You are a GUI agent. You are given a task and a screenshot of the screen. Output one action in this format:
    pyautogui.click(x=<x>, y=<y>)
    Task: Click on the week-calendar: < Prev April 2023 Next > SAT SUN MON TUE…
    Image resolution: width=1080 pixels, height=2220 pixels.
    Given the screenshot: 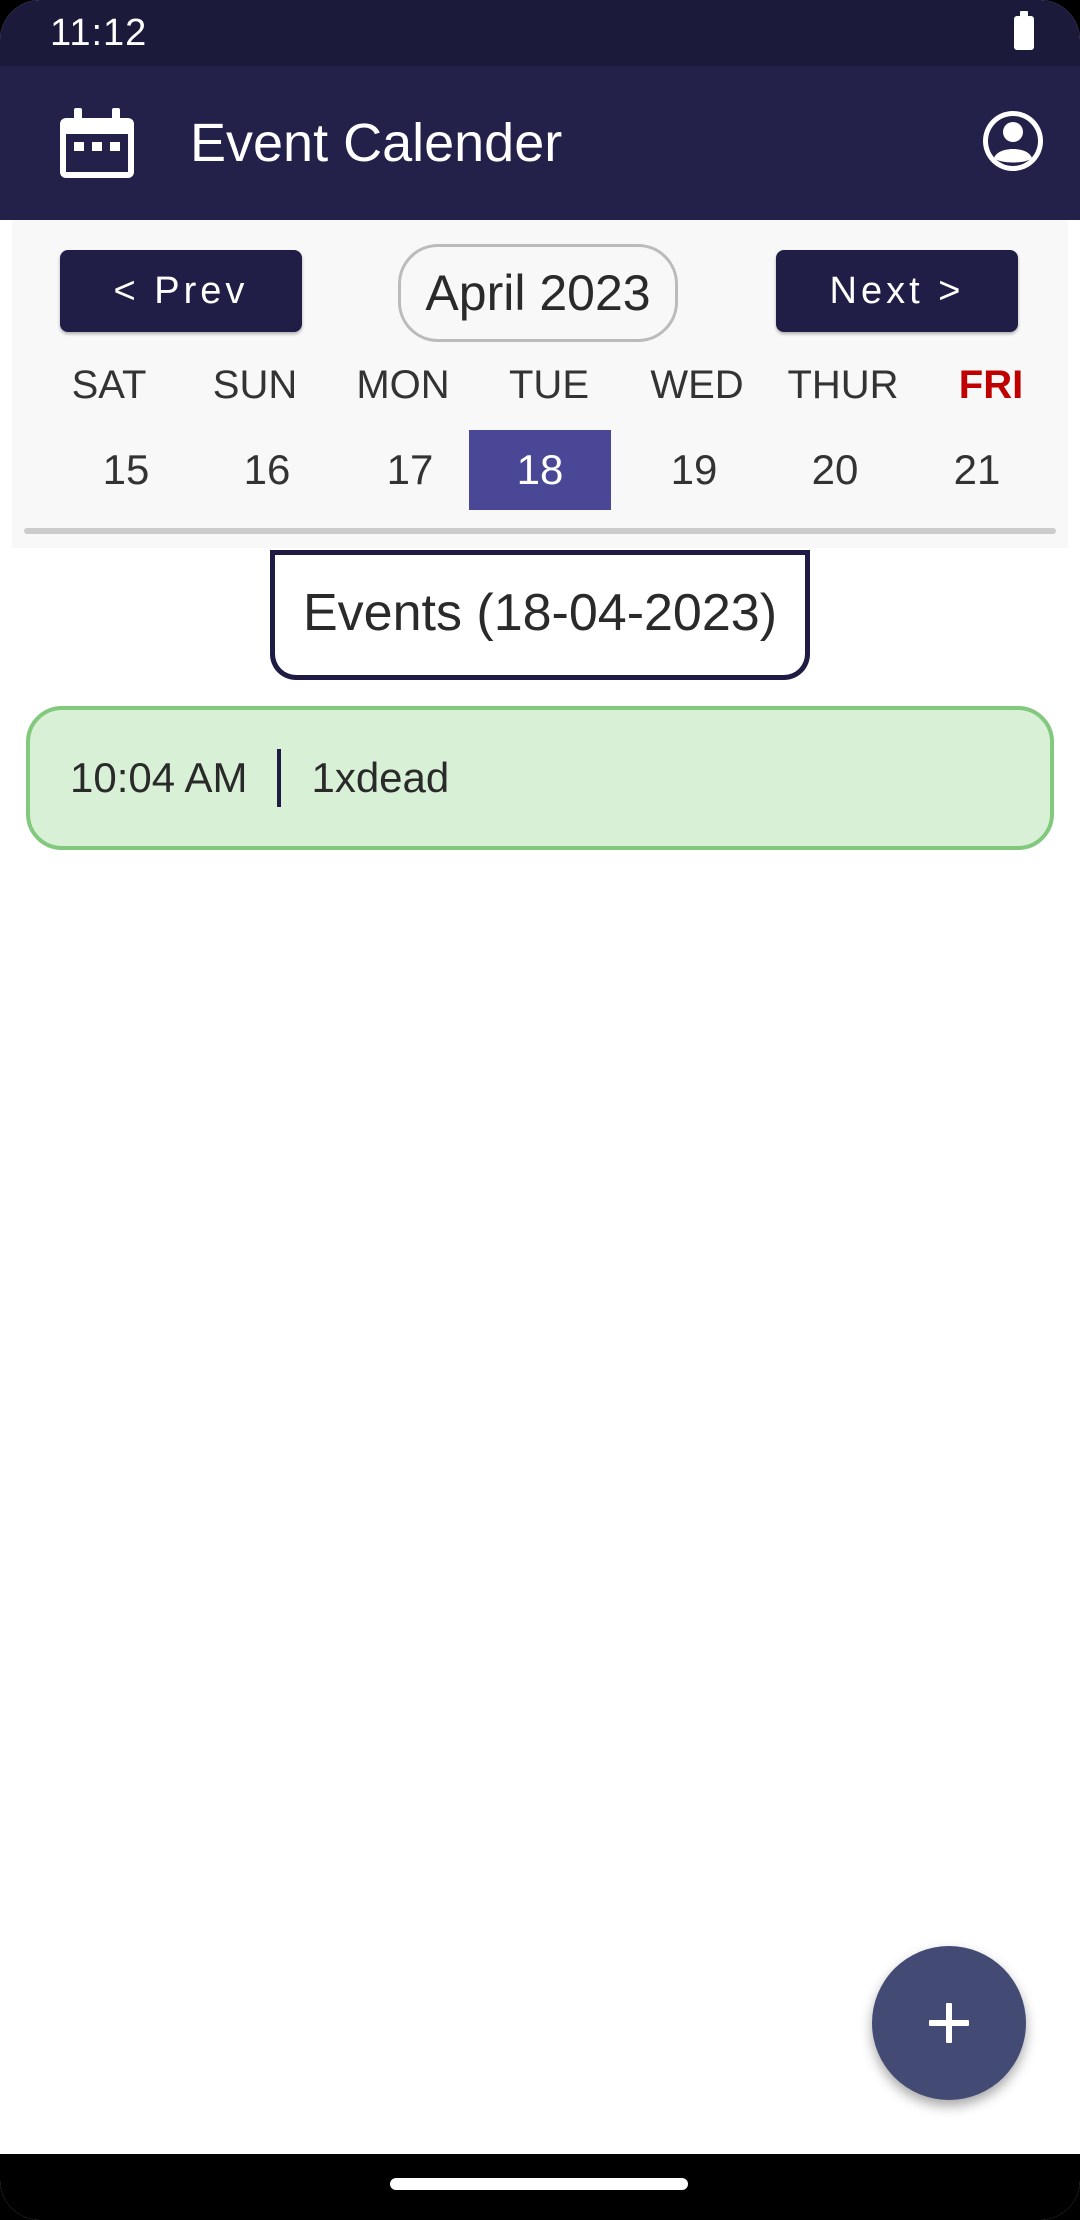 What is the action you would take?
    pyautogui.click(x=540, y=384)
    